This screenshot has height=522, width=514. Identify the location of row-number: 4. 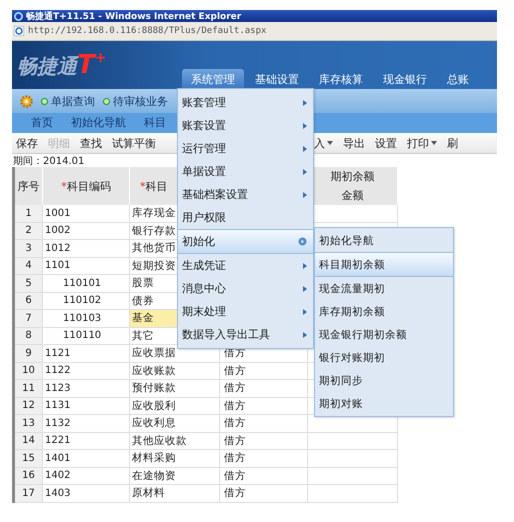
(29, 266).